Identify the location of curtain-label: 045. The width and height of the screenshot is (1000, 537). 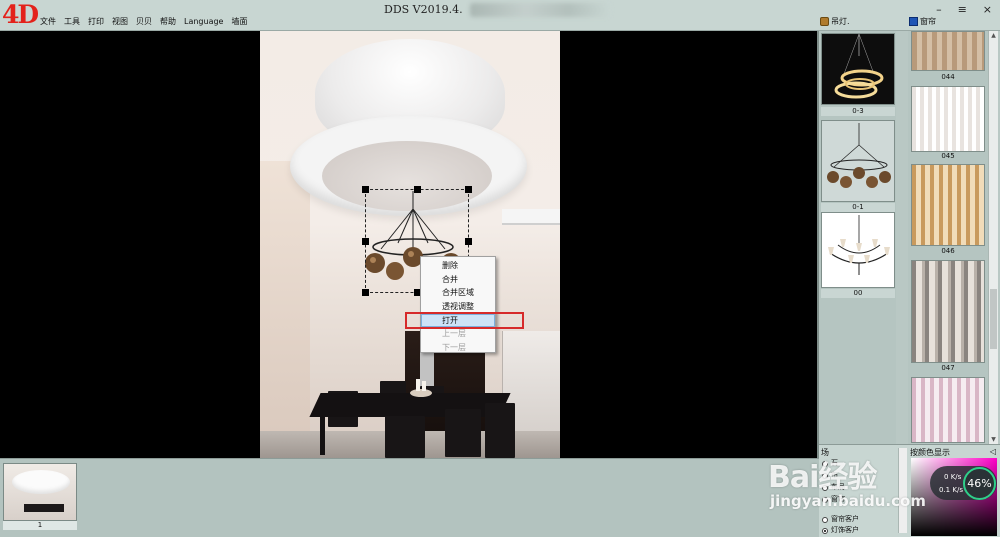
(948, 156).